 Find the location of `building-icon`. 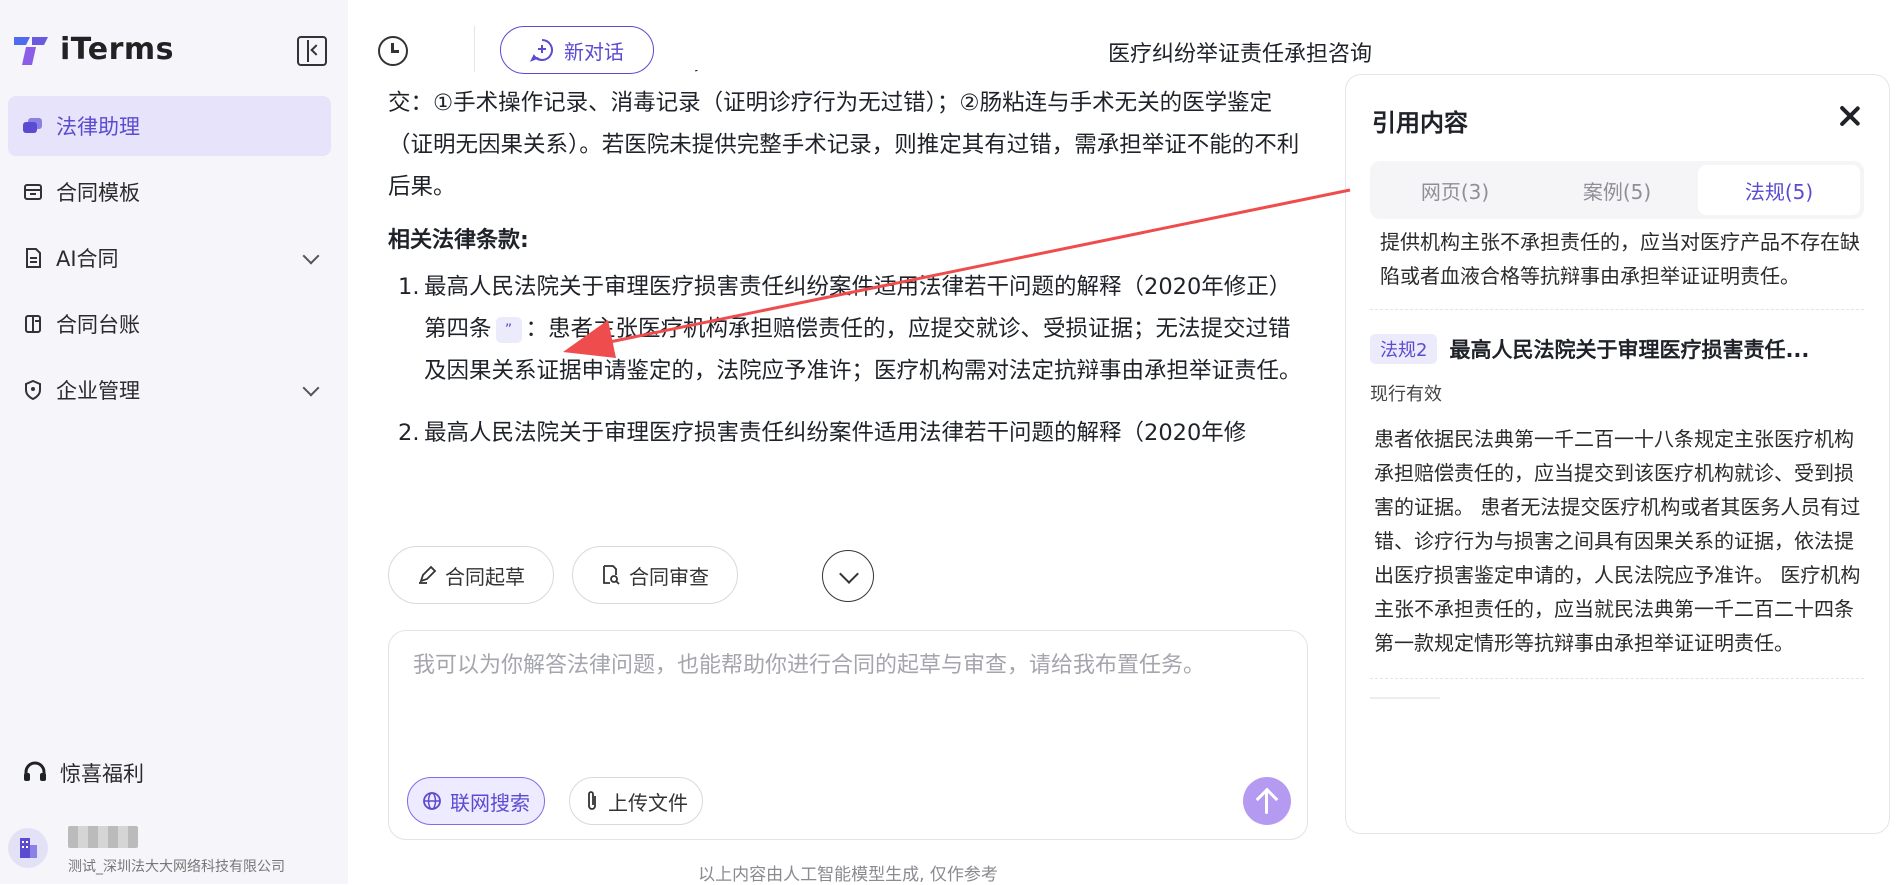

building-icon is located at coordinates (28, 848).